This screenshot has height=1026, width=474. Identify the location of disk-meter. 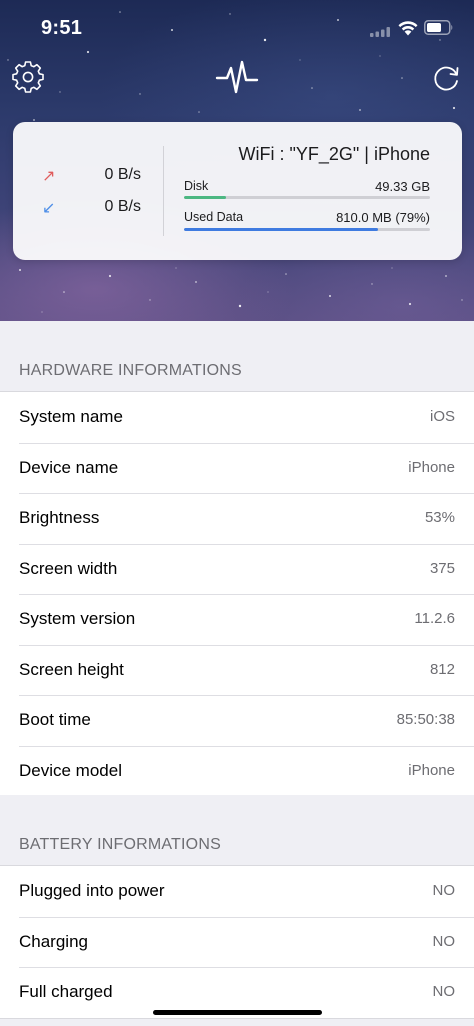
(307, 197).